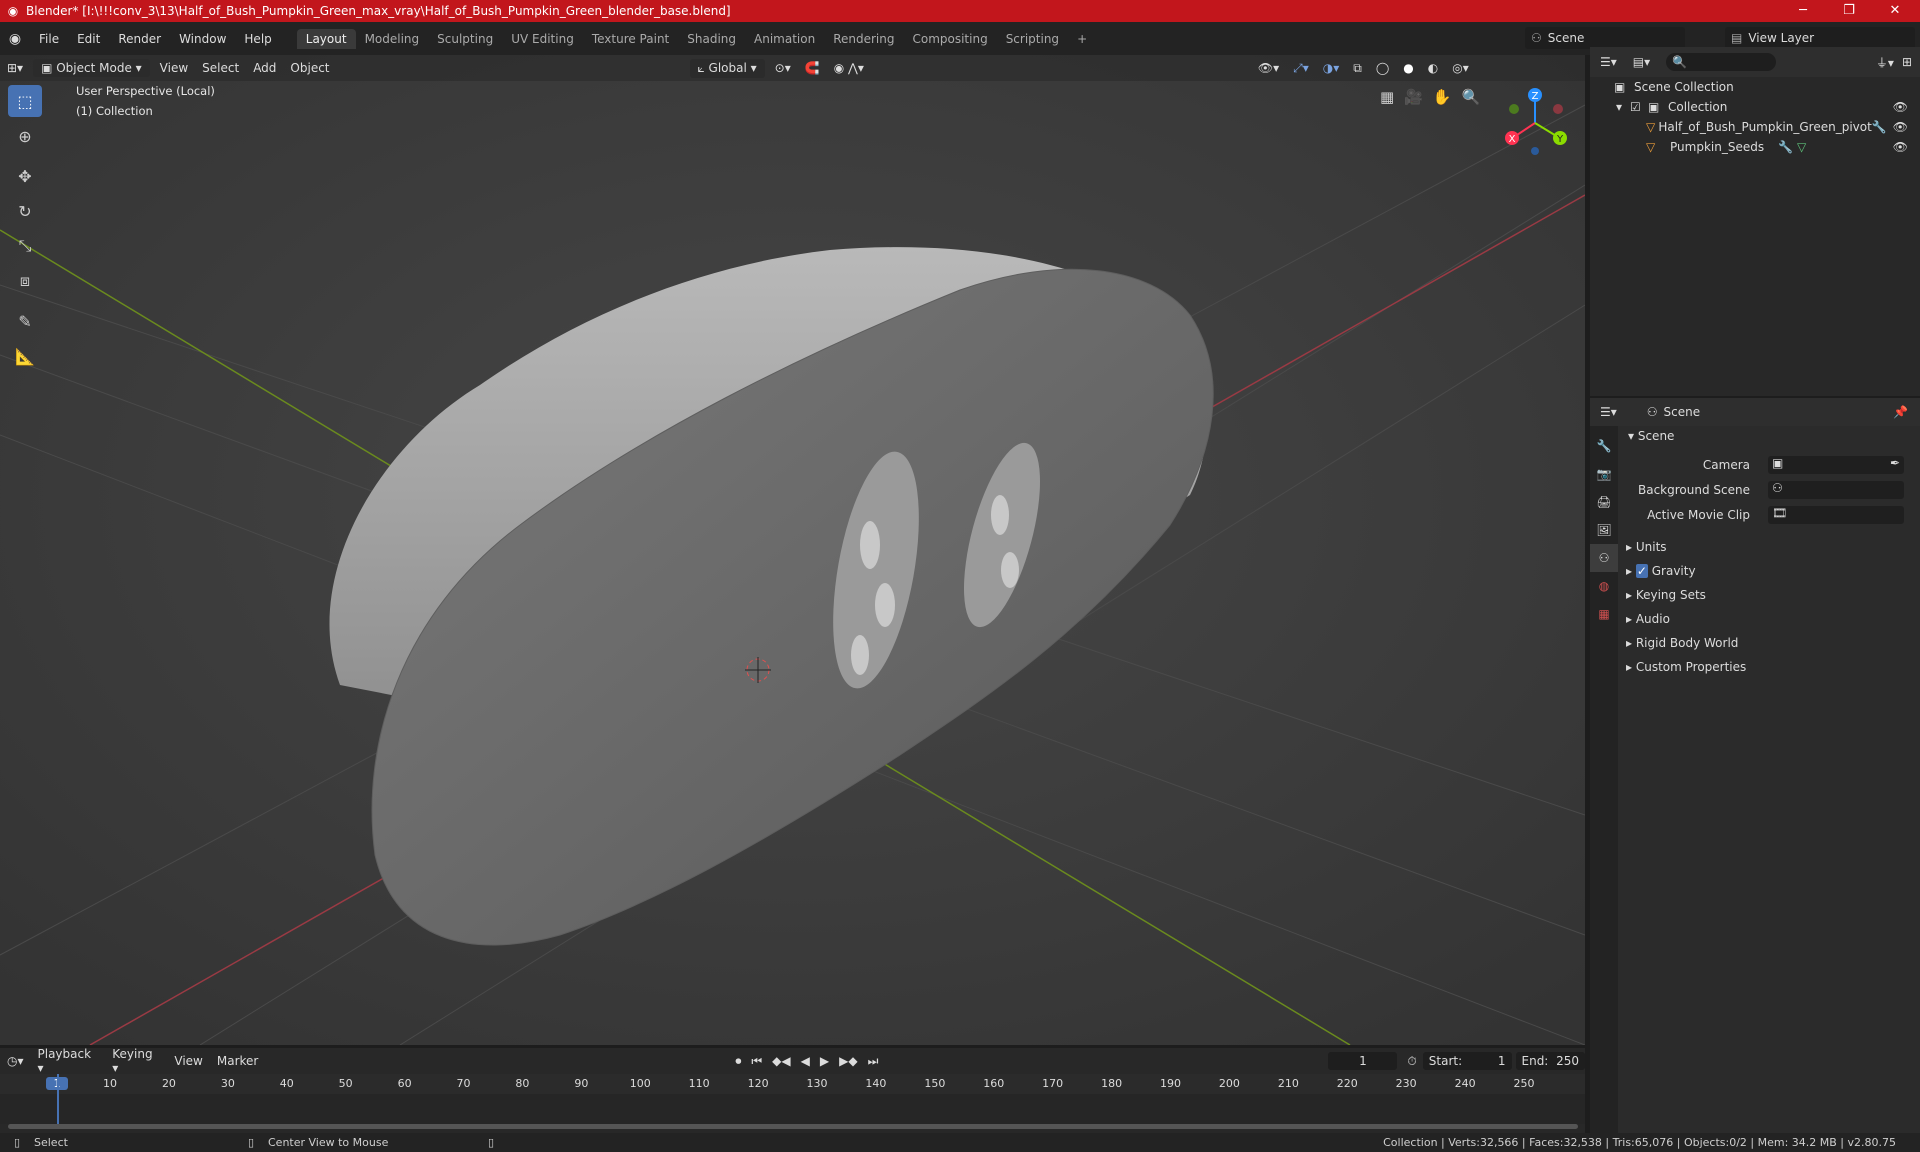 This screenshot has height=1152, width=1920. What do you see at coordinates (812, 68) in the screenshot?
I see `snap-icon: 🧲` at bounding box center [812, 68].